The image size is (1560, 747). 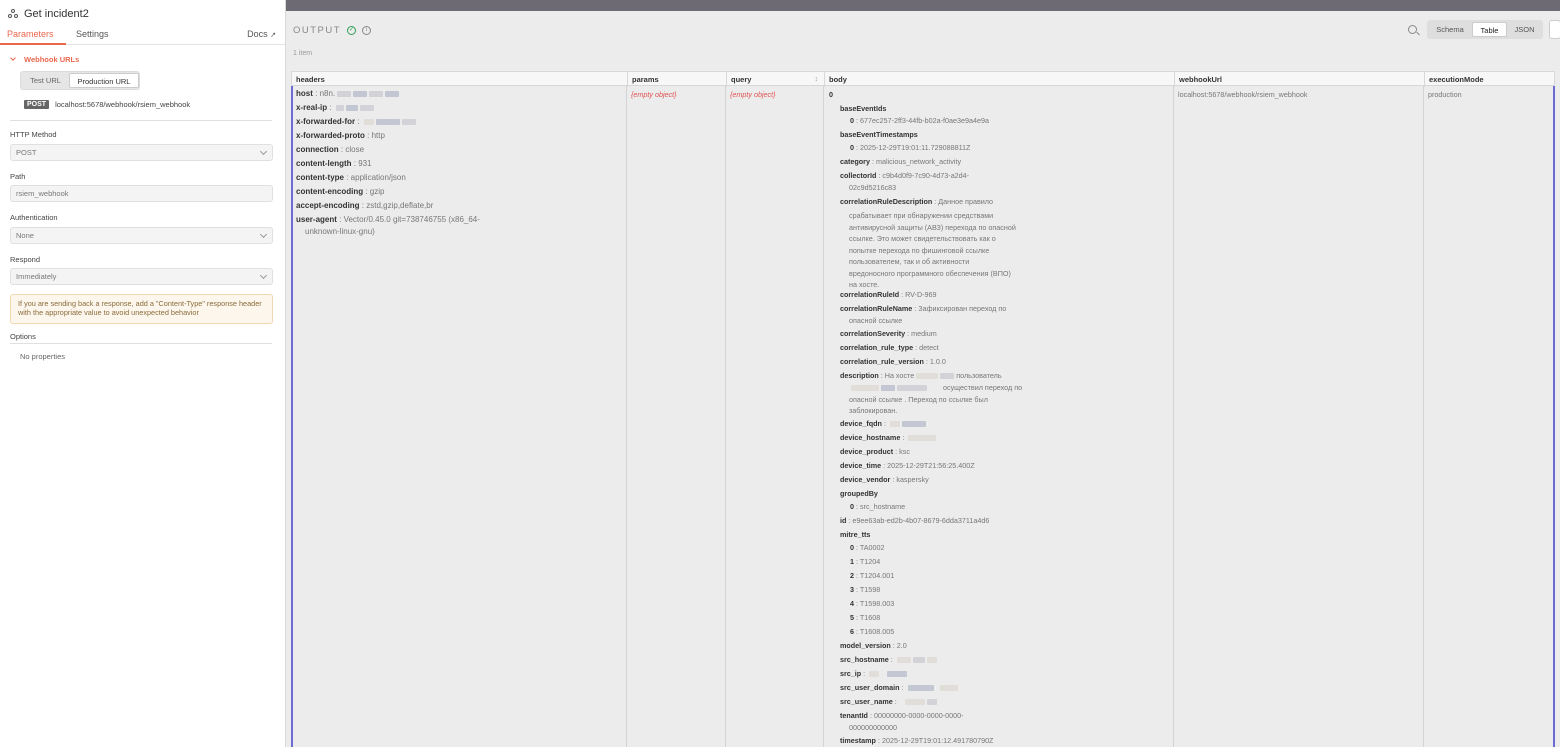 I want to click on more-options-button, so click(x=1554, y=29).